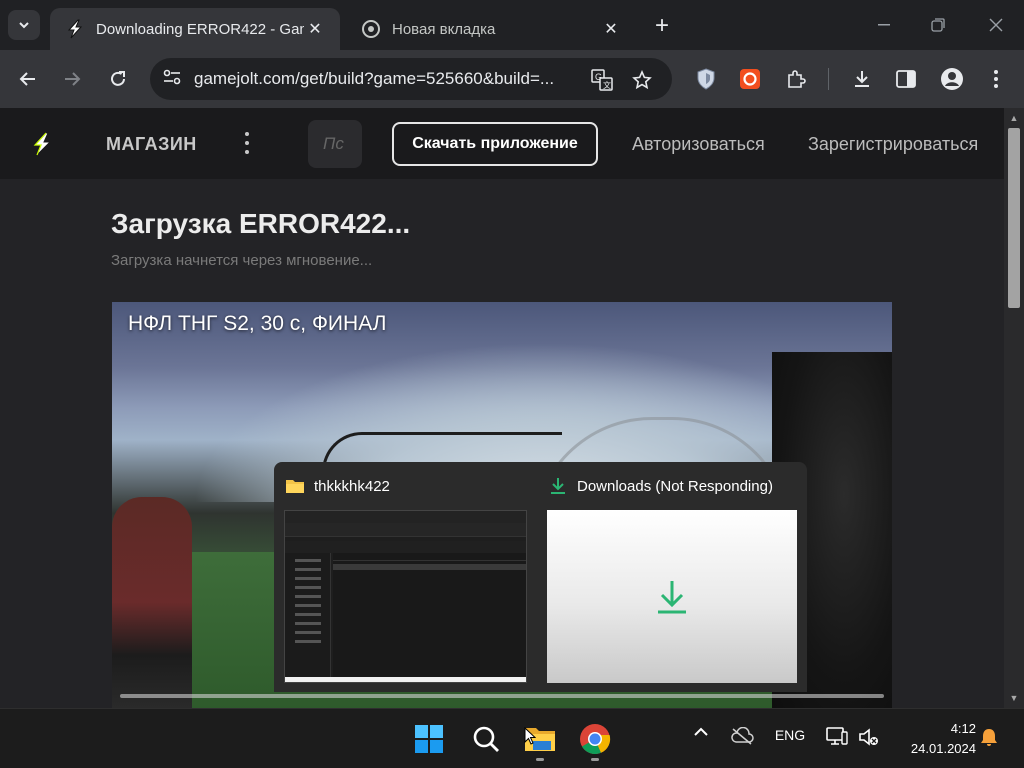 The height and width of the screenshot is (768, 1024). Describe the element at coordinates (530, 736) in the screenshot. I see `mouse-cursor-icon` at that location.